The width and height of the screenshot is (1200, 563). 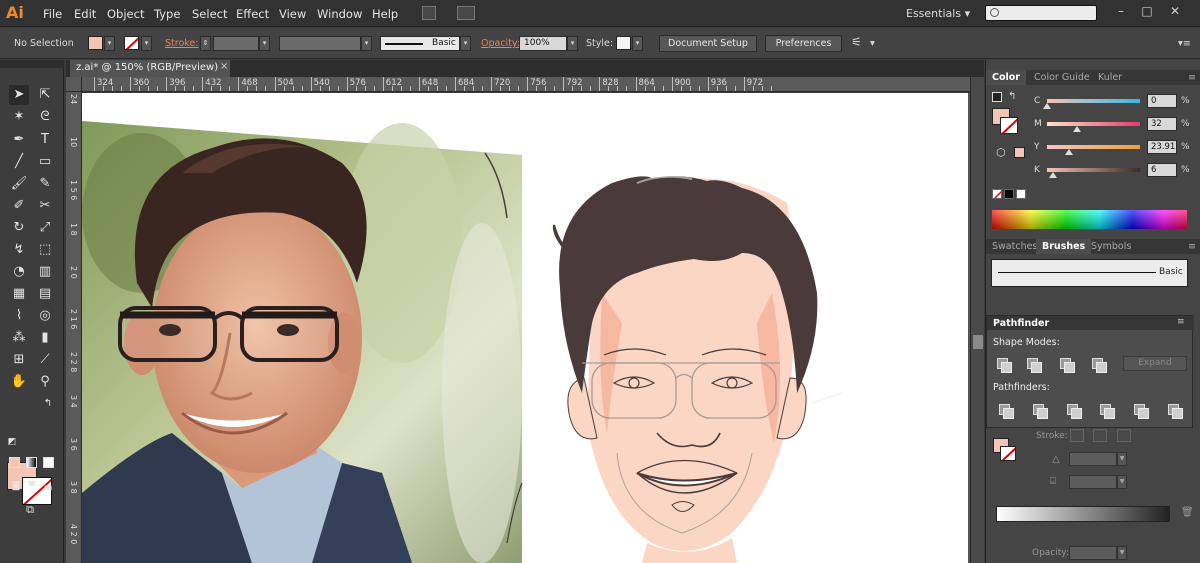 What do you see at coordinates (1175, 12) in the screenshot?
I see `close-icon: ✕` at bounding box center [1175, 12].